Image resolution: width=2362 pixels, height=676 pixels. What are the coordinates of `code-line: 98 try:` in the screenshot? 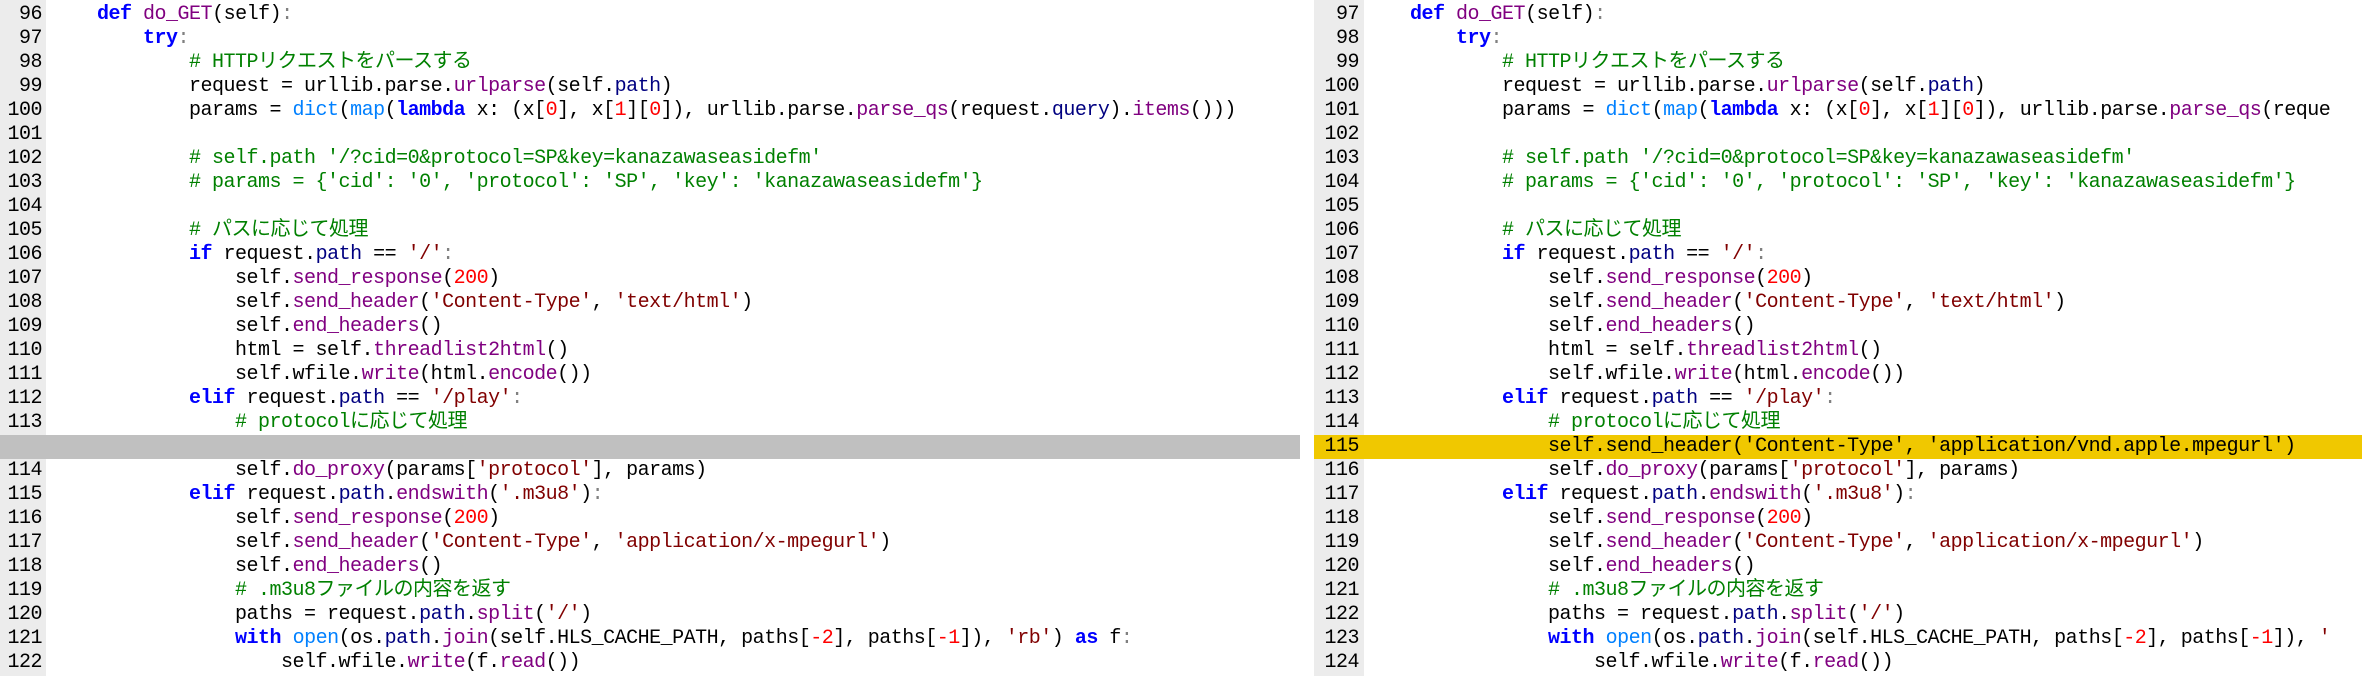 It's located at (1838, 39).